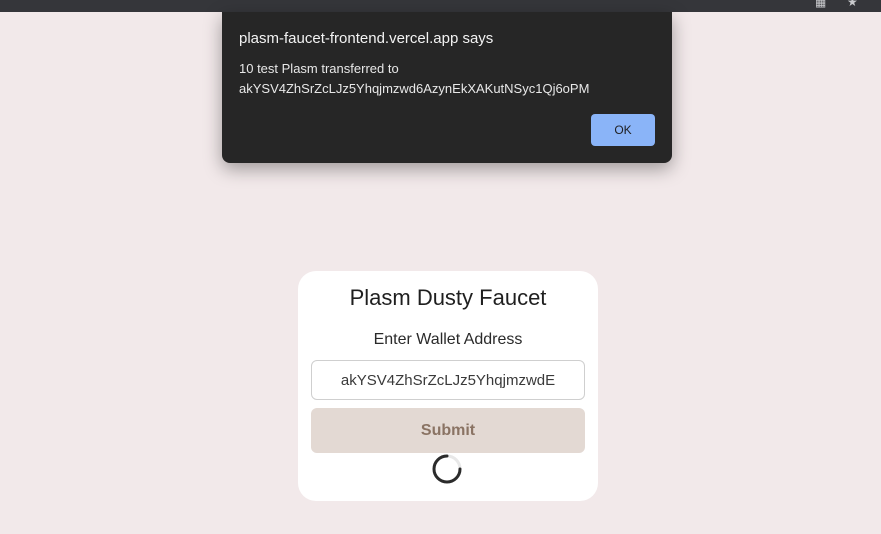  What do you see at coordinates (448, 430) in the screenshot?
I see `submit-button: Submit` at bounding box center [448, 430].